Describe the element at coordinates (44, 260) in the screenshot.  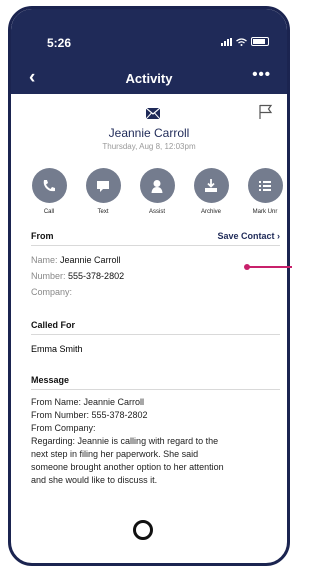
I see `name-label: Name:` at that location.